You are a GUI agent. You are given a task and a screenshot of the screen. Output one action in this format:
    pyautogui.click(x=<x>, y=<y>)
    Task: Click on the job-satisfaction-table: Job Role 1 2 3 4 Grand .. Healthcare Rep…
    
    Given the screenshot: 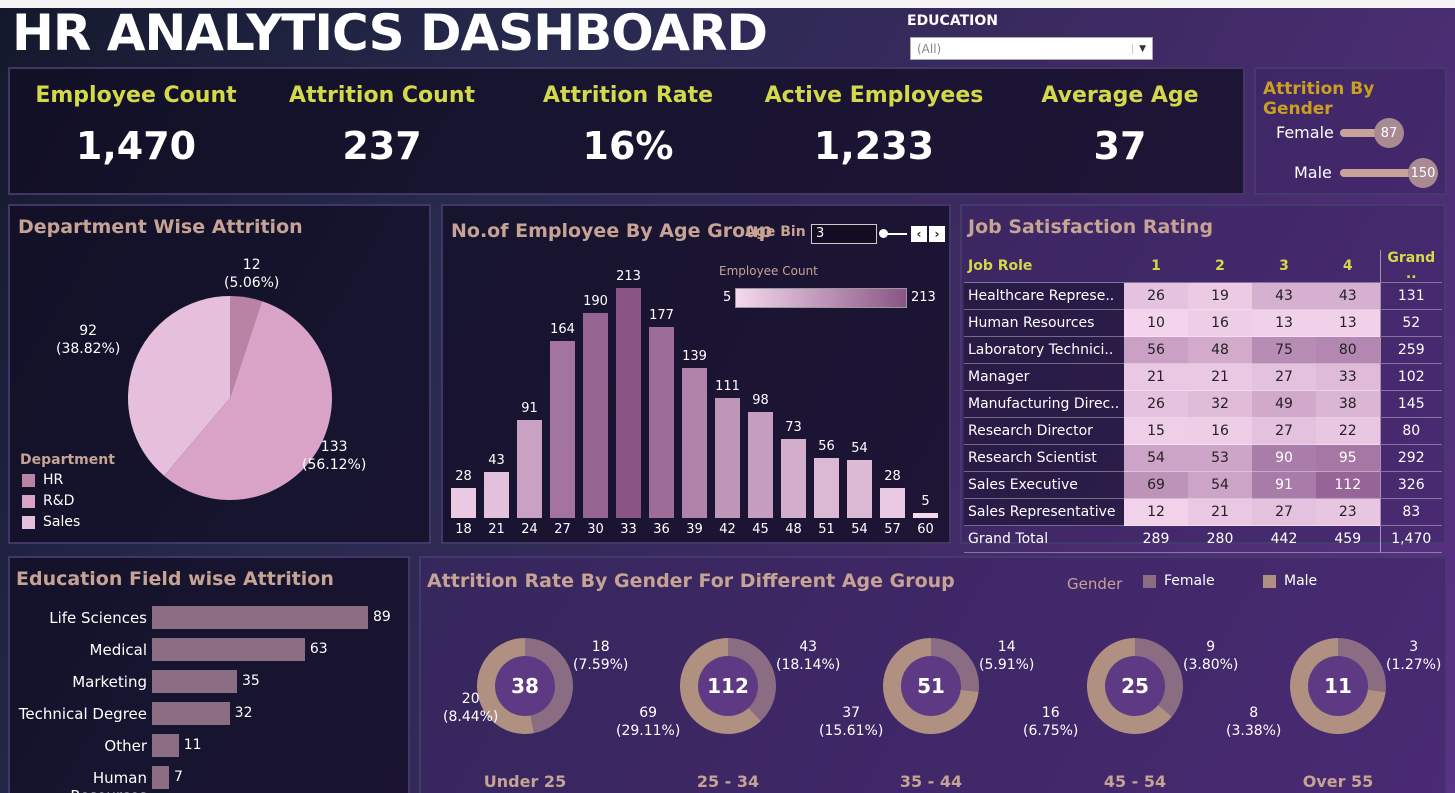 What is the action you would take?
    pyautogui.click(x=1203, y=401)
    